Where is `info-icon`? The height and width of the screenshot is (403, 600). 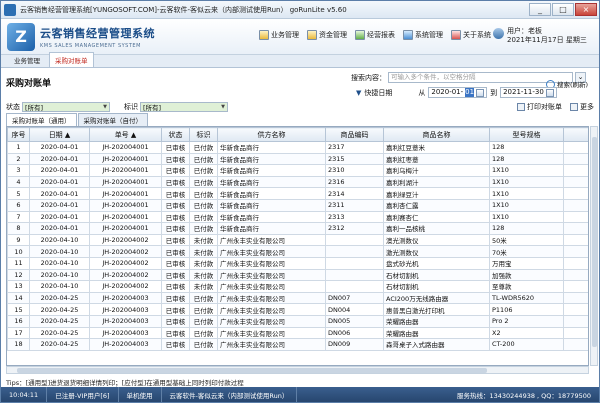
info-icon is located at coordinates (456, 35).